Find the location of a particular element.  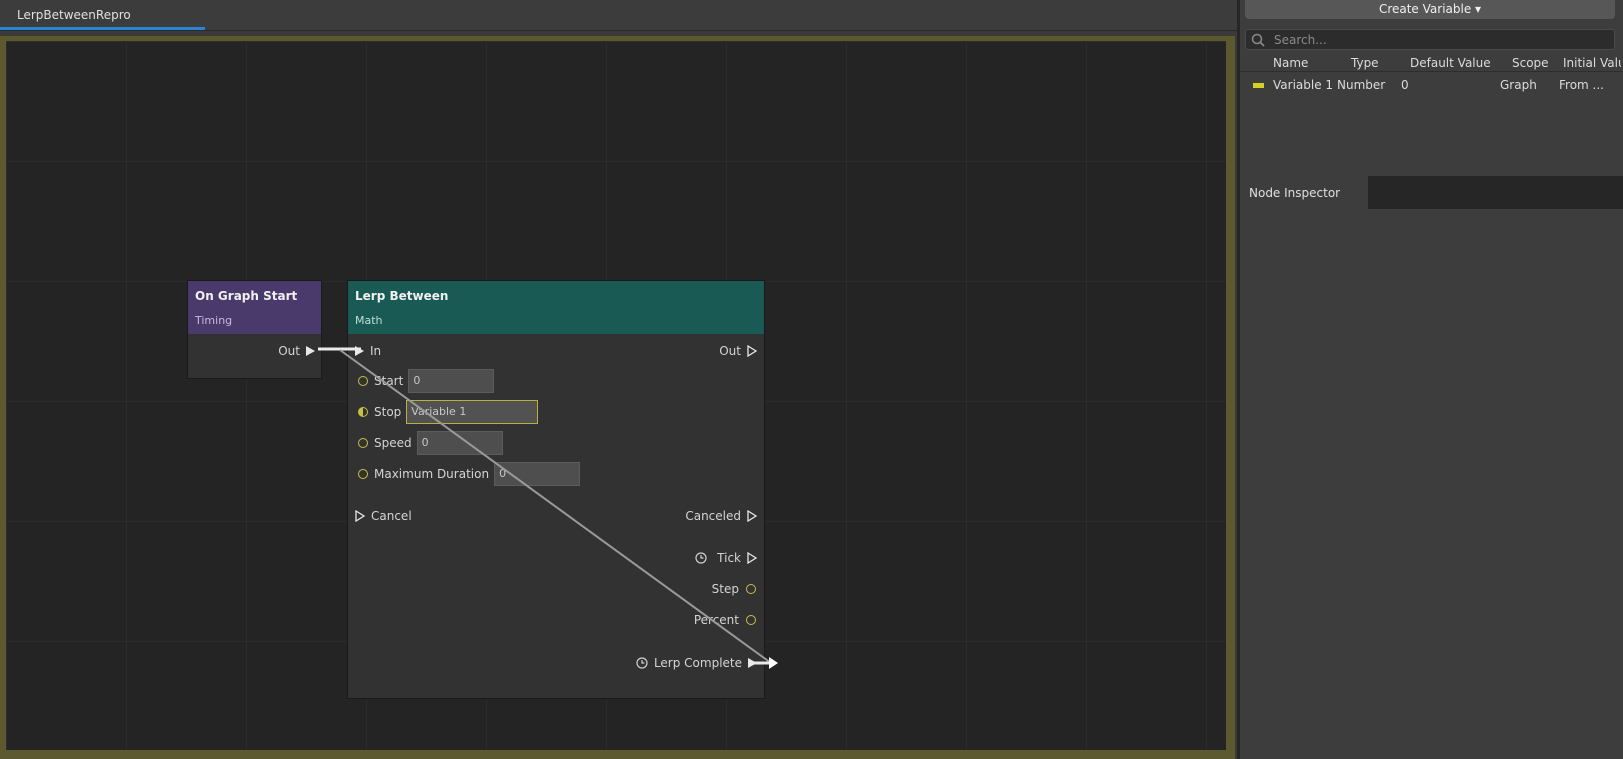

search-input is located at coordinates (1439, 40).